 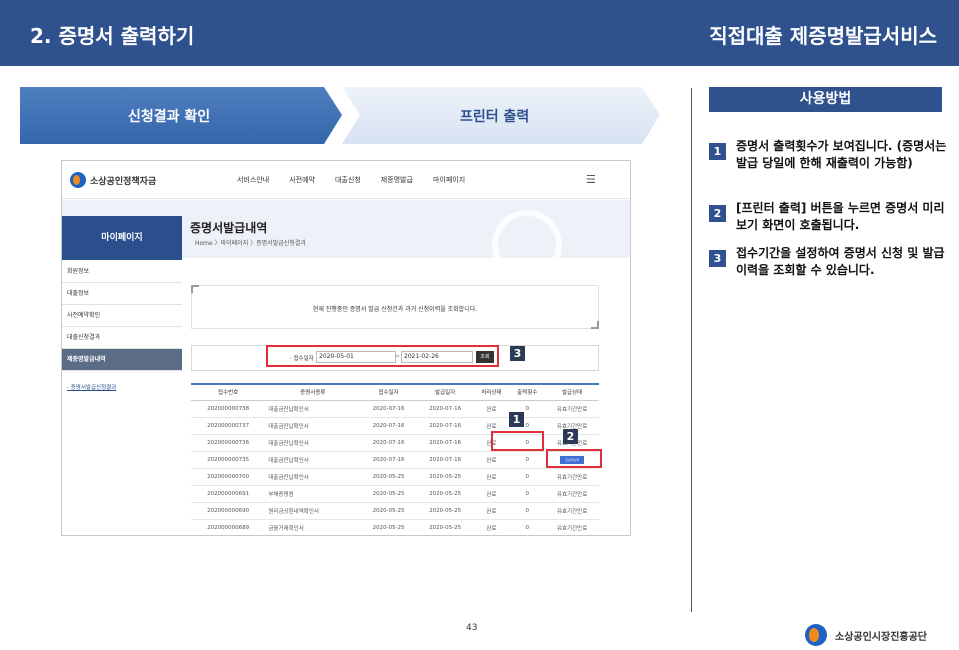 What do you see at coordinates (313, 527) in the screenshot?
I see `table-cell: 금융거래확인서` at bounding box center [313, 527].